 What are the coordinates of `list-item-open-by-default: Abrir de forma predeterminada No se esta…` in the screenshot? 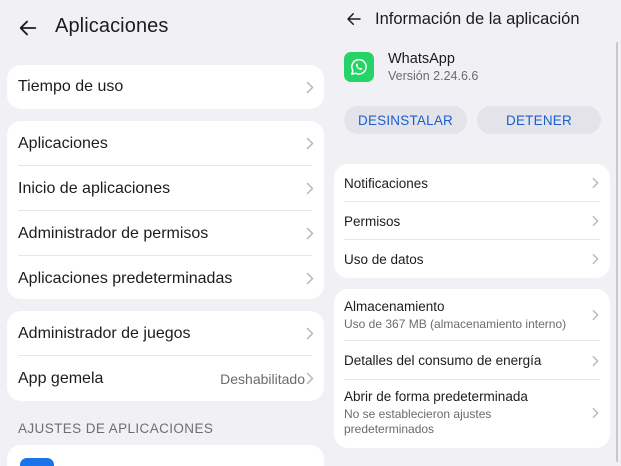 It's located at (472, 413).